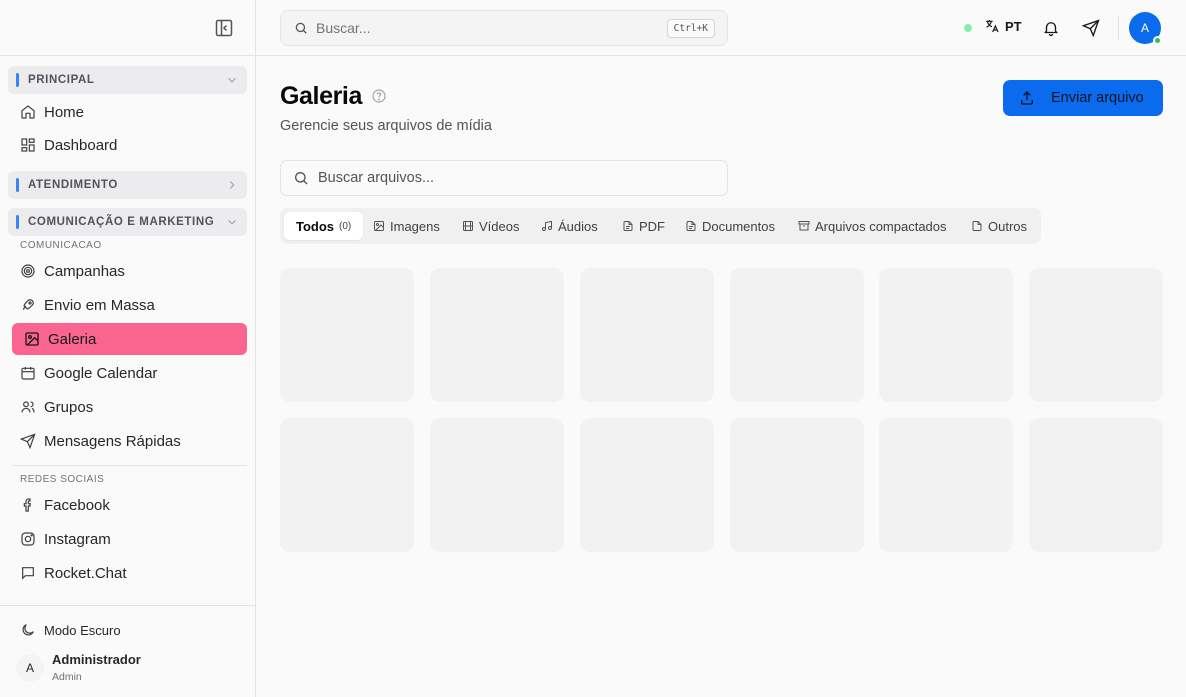  I want to click on section-comunicacao: COMUNICAÇÃO E MARKETING, so click(127, 222).